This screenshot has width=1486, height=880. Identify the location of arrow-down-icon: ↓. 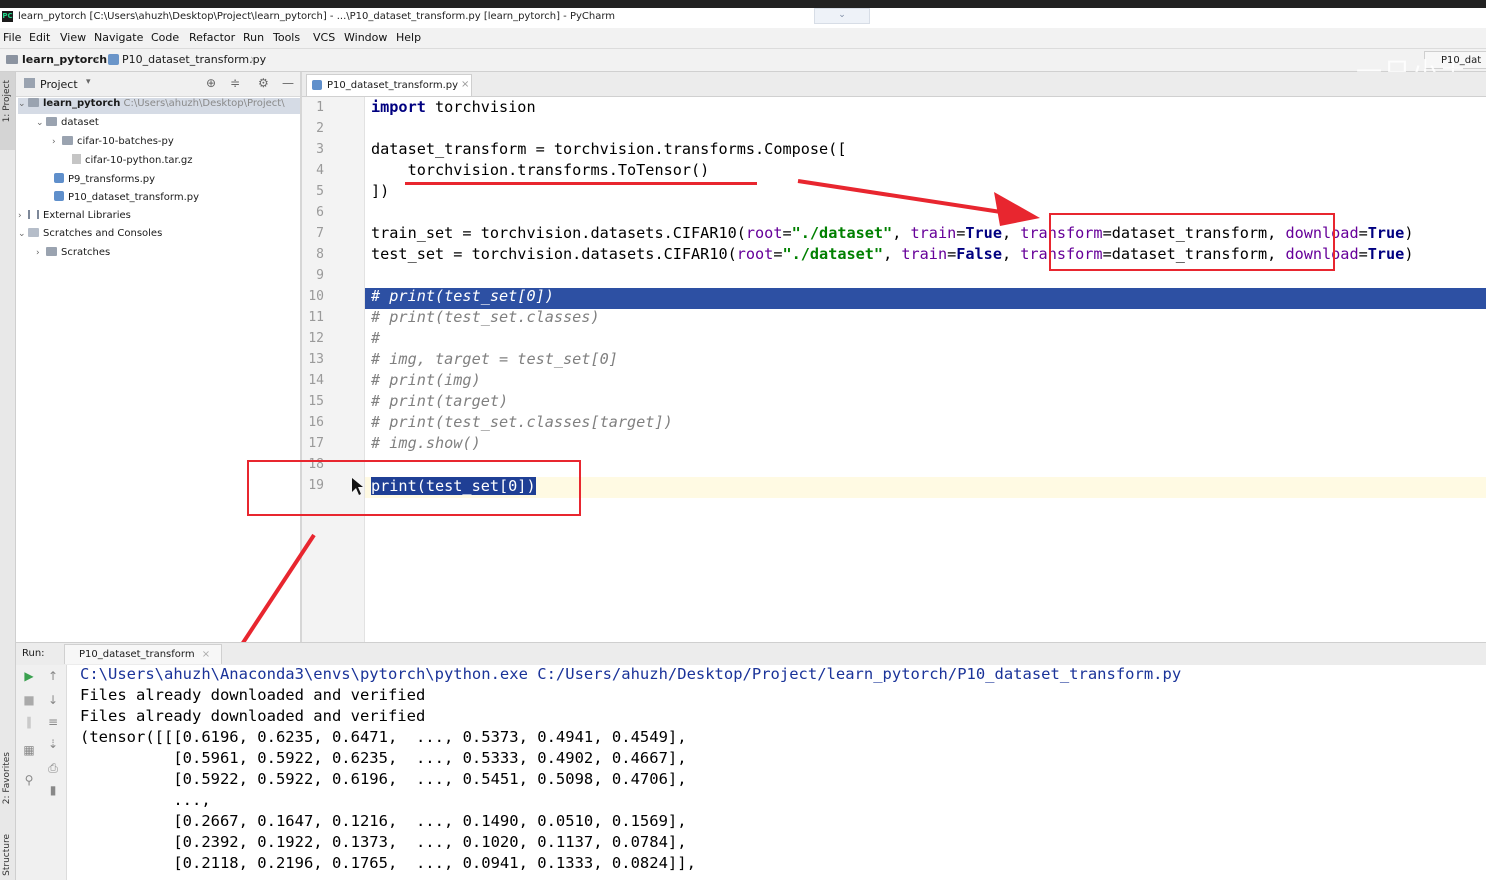
(53, 700).